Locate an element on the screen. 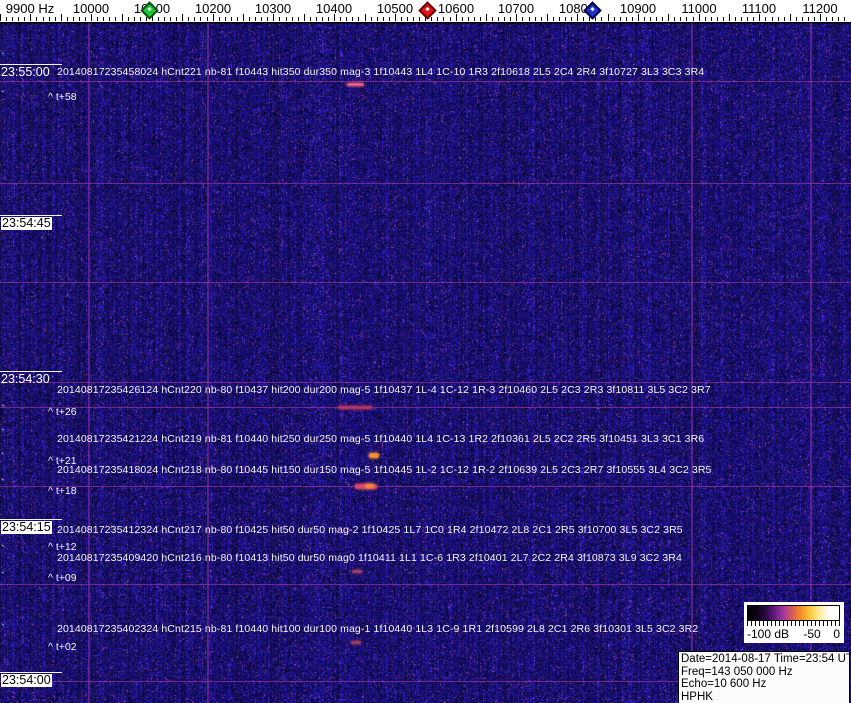 The width and height of the screenshot is (851, 703). info-echo-freq: Echo=10 600 Hz is located at coordinates (724, 684).